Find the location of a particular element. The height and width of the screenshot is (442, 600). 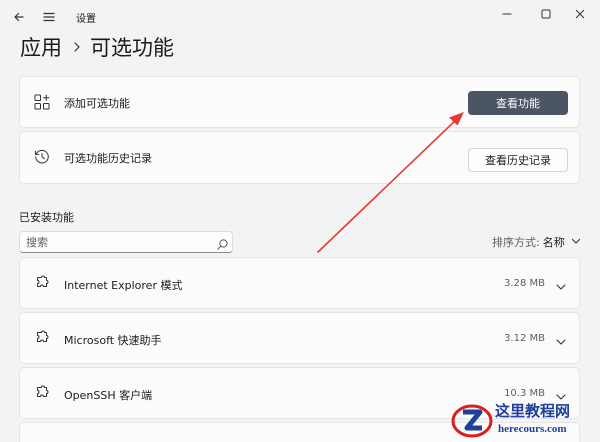

feature-name: Internet Explorer 模式 is located at coordinates (123, 285).